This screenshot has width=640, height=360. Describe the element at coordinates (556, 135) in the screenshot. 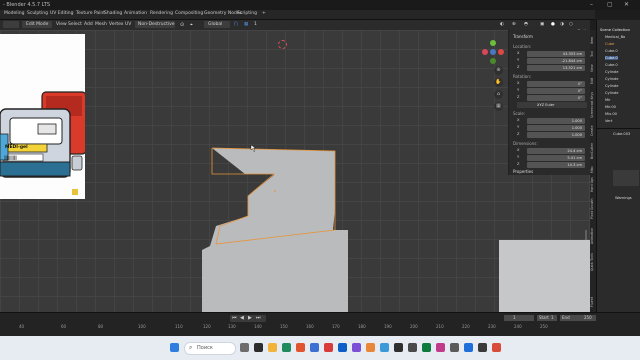

I see `scale-z-field: 1.000` at that location.